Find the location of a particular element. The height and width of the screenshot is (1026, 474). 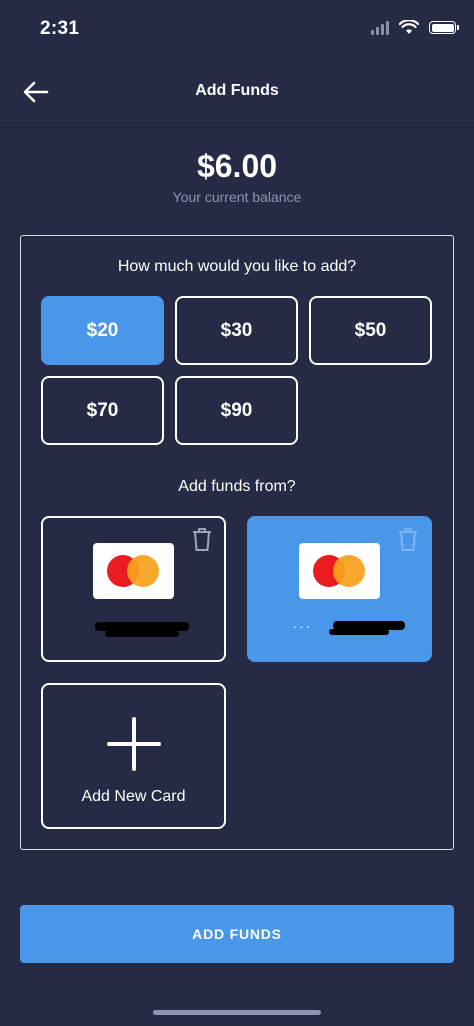

saved-card-2: ··· is located at coordinates (339, 589).